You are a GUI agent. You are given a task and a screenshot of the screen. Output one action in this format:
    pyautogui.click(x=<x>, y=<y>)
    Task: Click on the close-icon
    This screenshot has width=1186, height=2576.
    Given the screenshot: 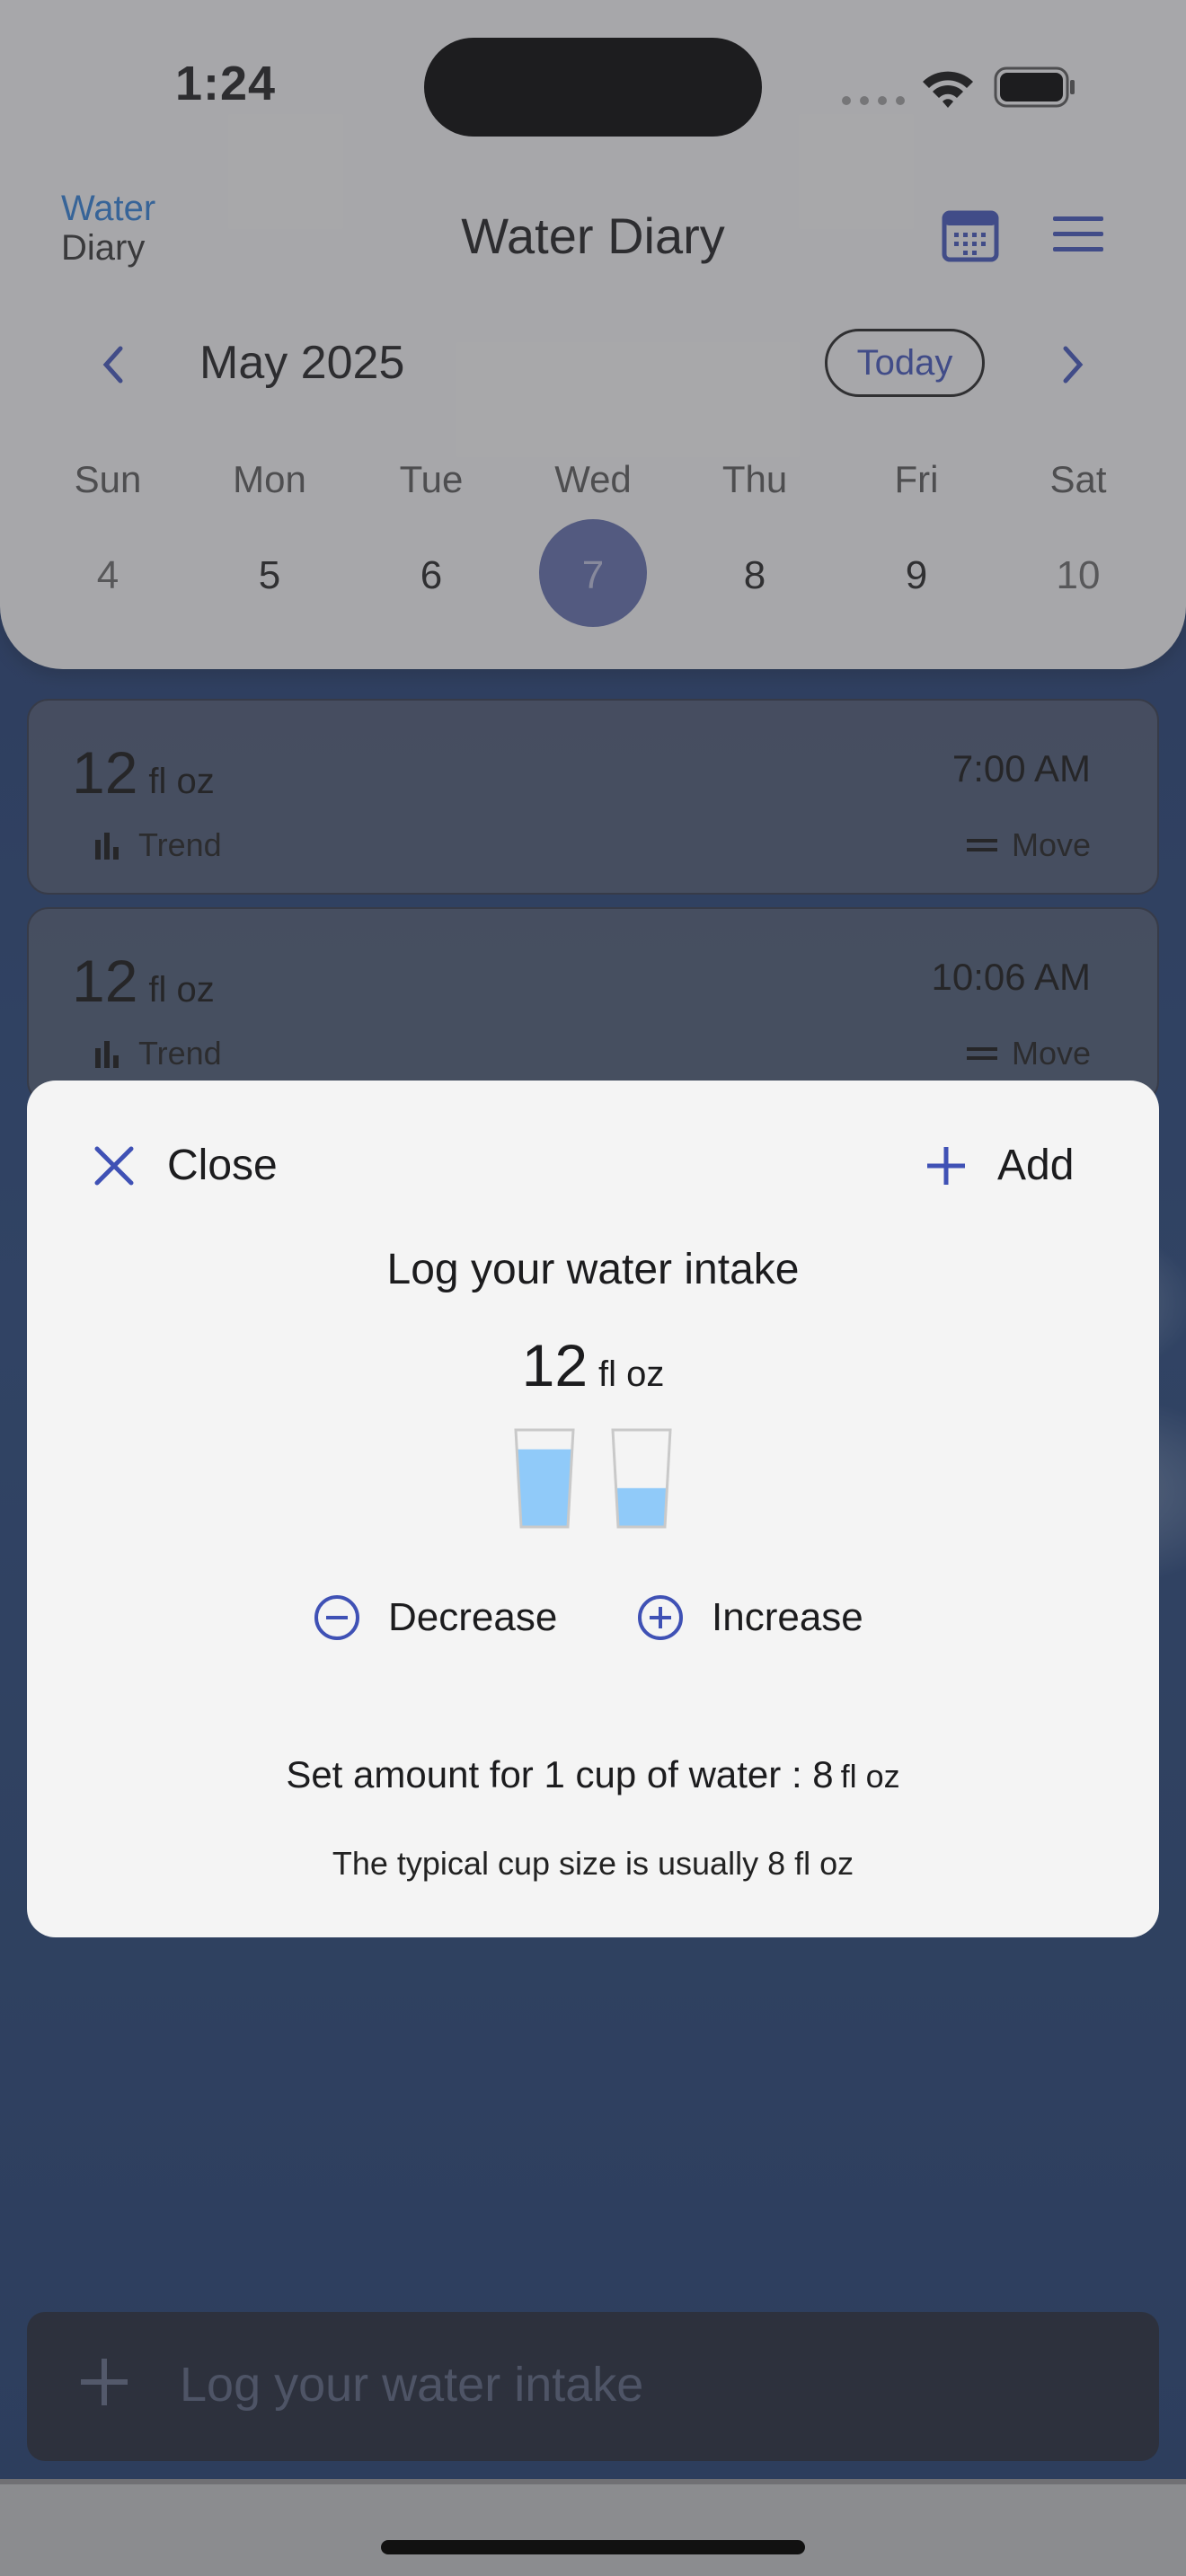 What is the action you would take?
    pyautogui.click(x=114, y=1165)
    